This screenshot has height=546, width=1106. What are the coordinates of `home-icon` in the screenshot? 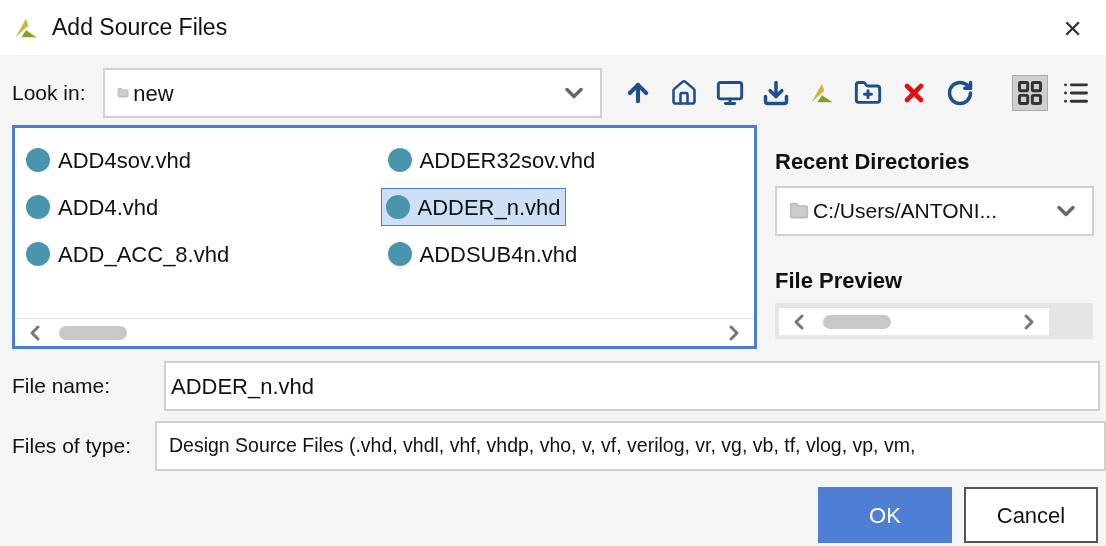 It's located at (684, 93).